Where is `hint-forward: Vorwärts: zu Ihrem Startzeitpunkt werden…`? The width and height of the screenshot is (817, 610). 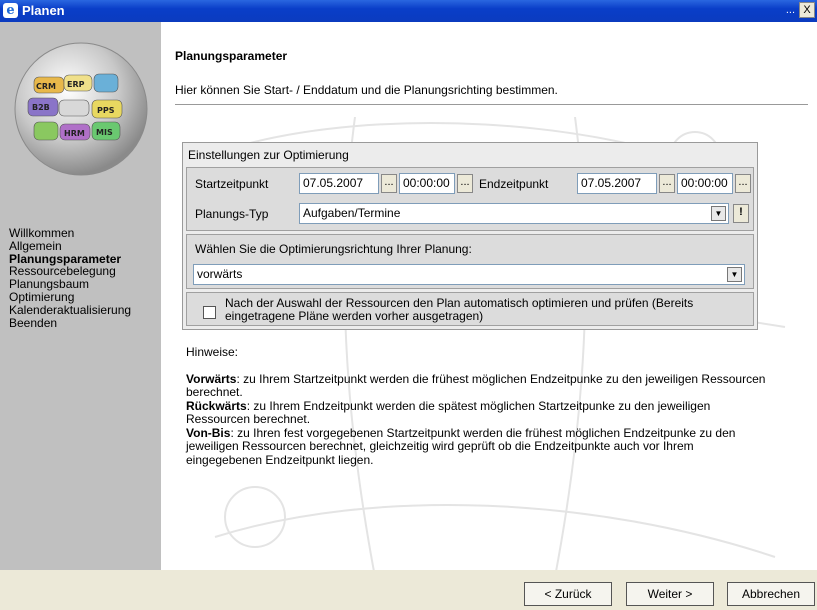 hint-forward: Vorwärts: zu Ihrem Startzeitpunkt werden… is located at coordinates (476, 385).